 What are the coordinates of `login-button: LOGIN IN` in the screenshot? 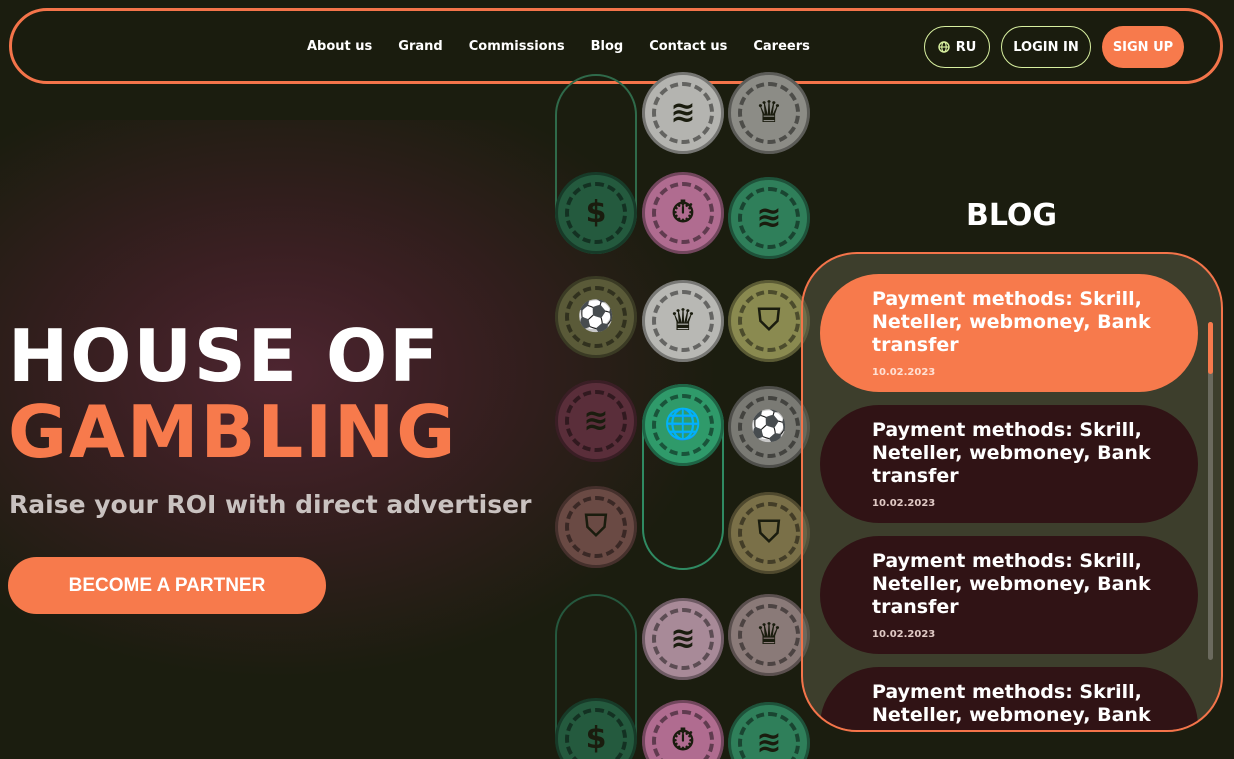 It's located at (1046, 47).